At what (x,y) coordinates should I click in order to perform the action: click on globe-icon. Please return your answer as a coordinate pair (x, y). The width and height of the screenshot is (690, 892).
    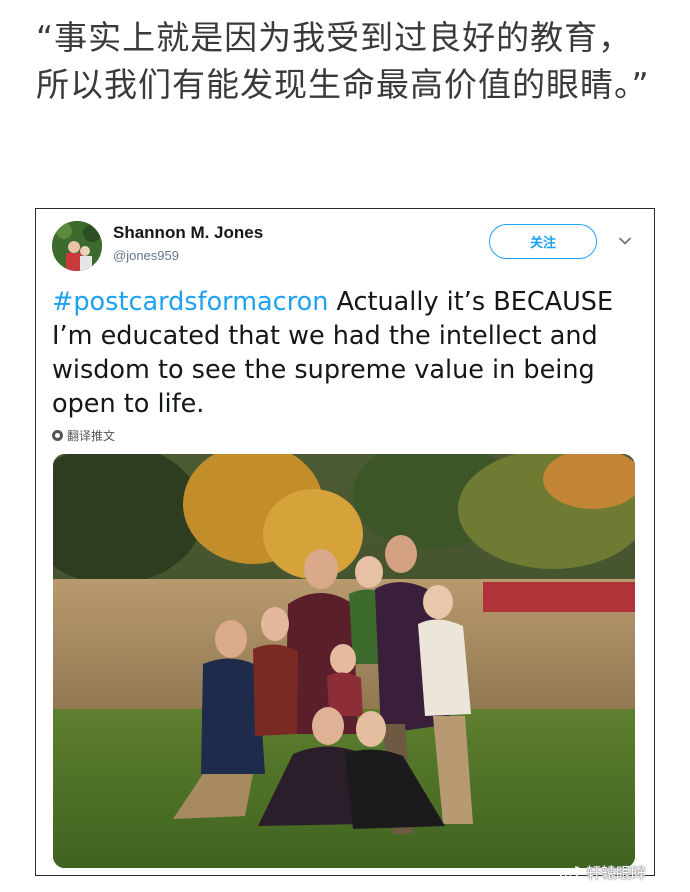
    Looking at the image, I should click on (57, 435).